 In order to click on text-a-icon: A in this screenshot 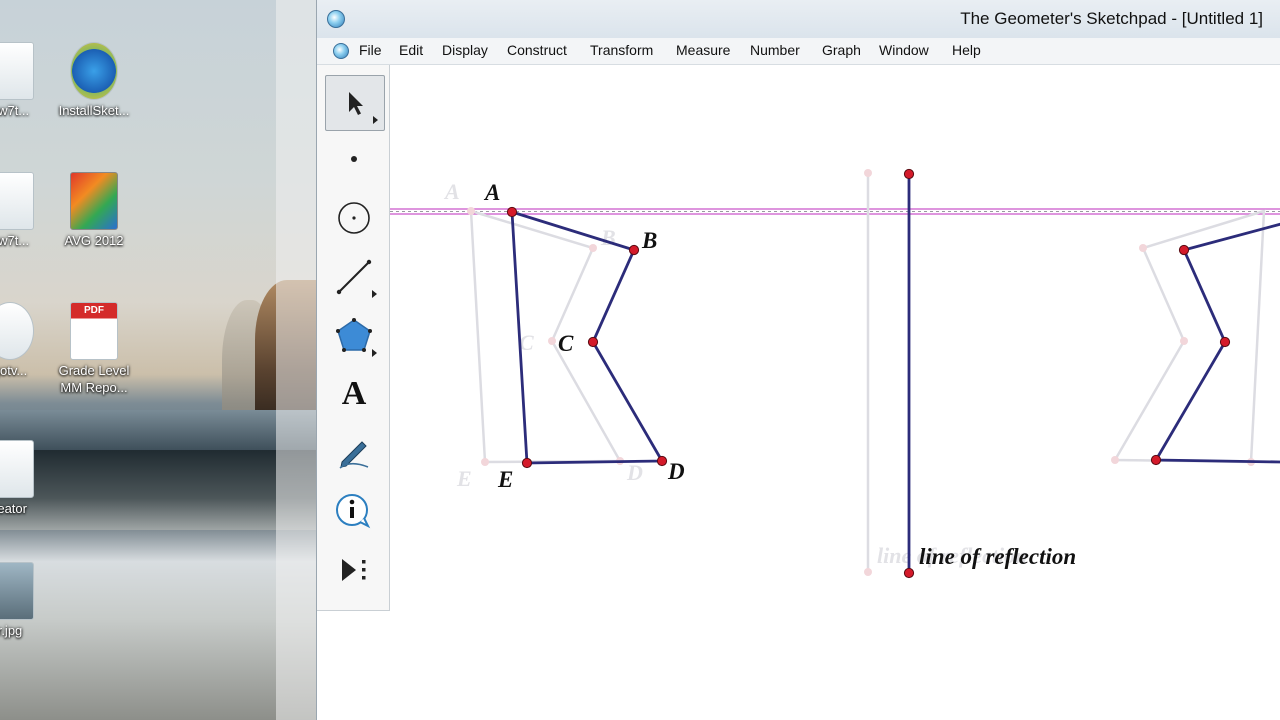, I will do `click(354, 393)`.